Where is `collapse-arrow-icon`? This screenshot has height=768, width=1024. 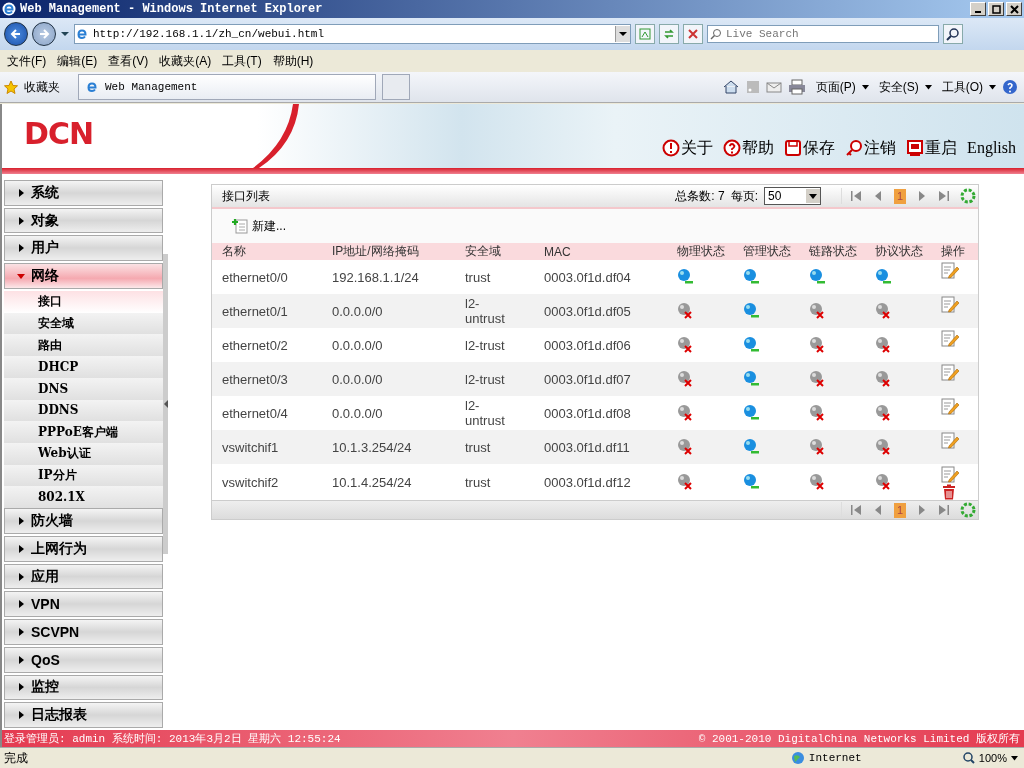
collapse-arrow-icon is located at coordinates (165, 404).